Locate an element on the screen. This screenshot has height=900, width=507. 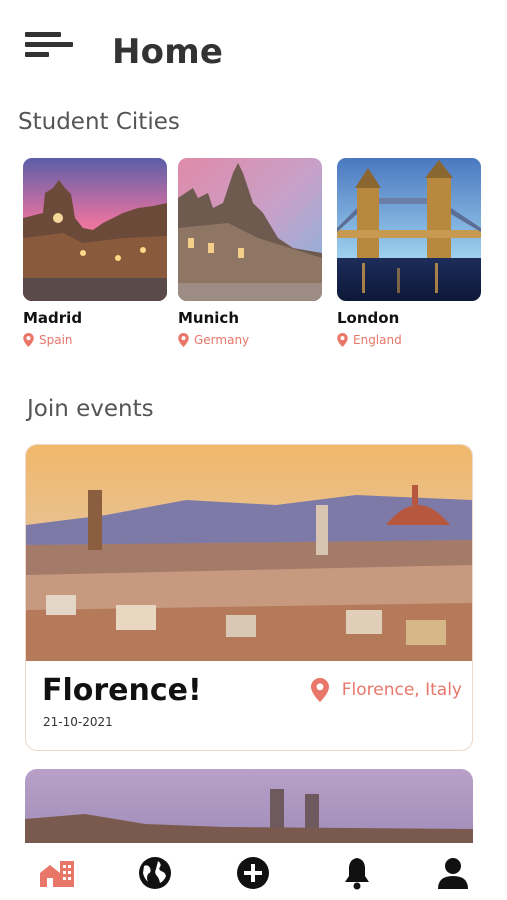
bell-icon is located at coordinates (357, 874).